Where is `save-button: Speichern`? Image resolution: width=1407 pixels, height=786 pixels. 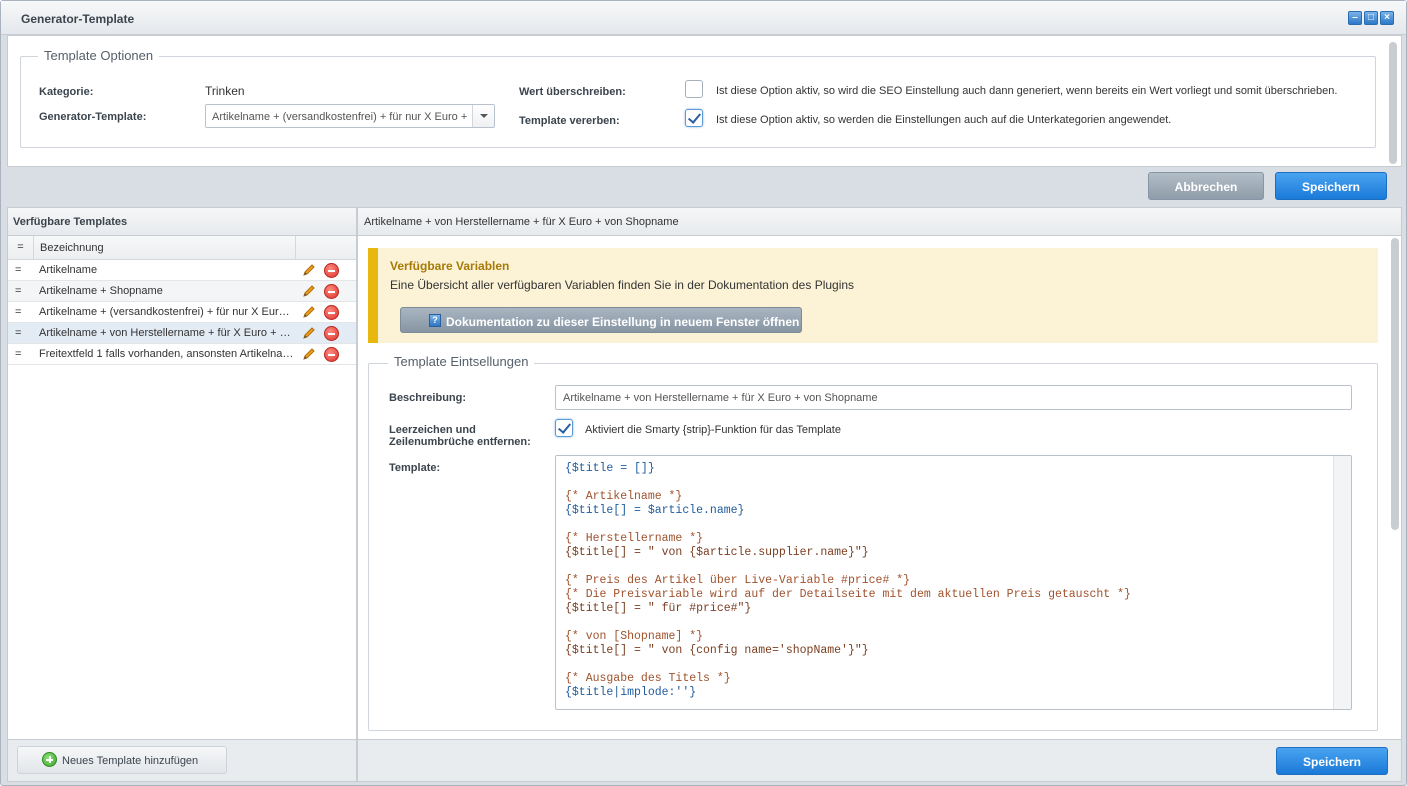
save-button: Speichern is located at coordinates (1331, 186).